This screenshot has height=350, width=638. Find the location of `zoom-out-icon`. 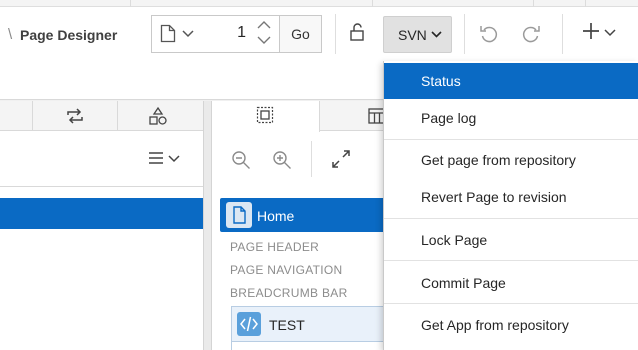

zoom-out-icon is located at coordinates (241, 160).